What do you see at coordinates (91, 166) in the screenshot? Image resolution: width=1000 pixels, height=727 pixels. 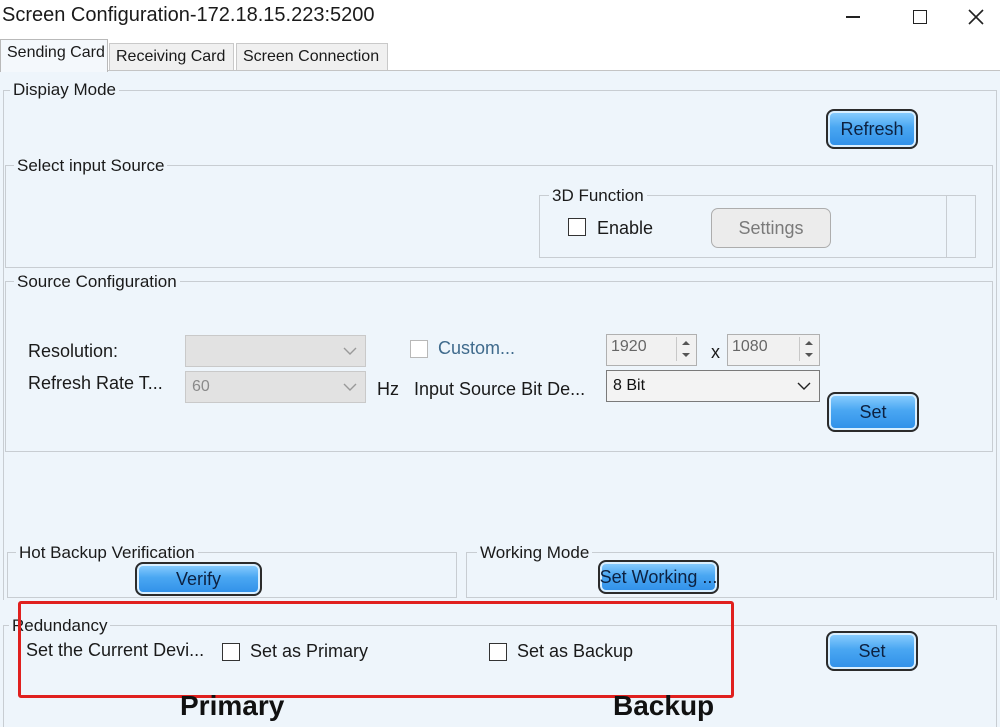 I see `input-source-label: Select input Source` at bounding box center [91, 166].